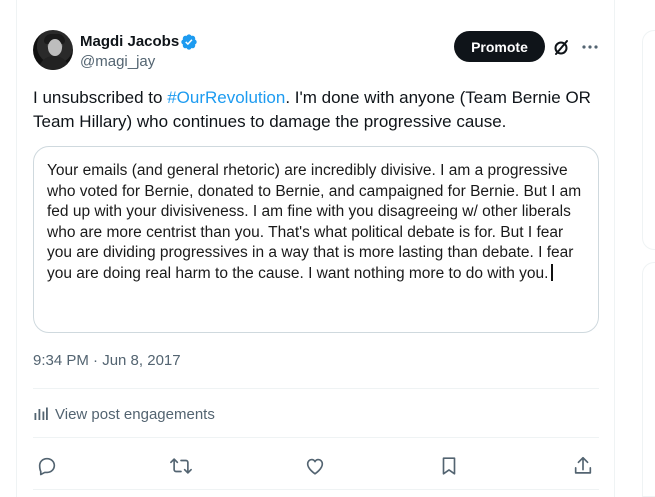 The width and height of the screenshot is (655, 497). I want to click on post-timestamp: 9:34 PM · Jun 8, 2017, so click(107, 360).